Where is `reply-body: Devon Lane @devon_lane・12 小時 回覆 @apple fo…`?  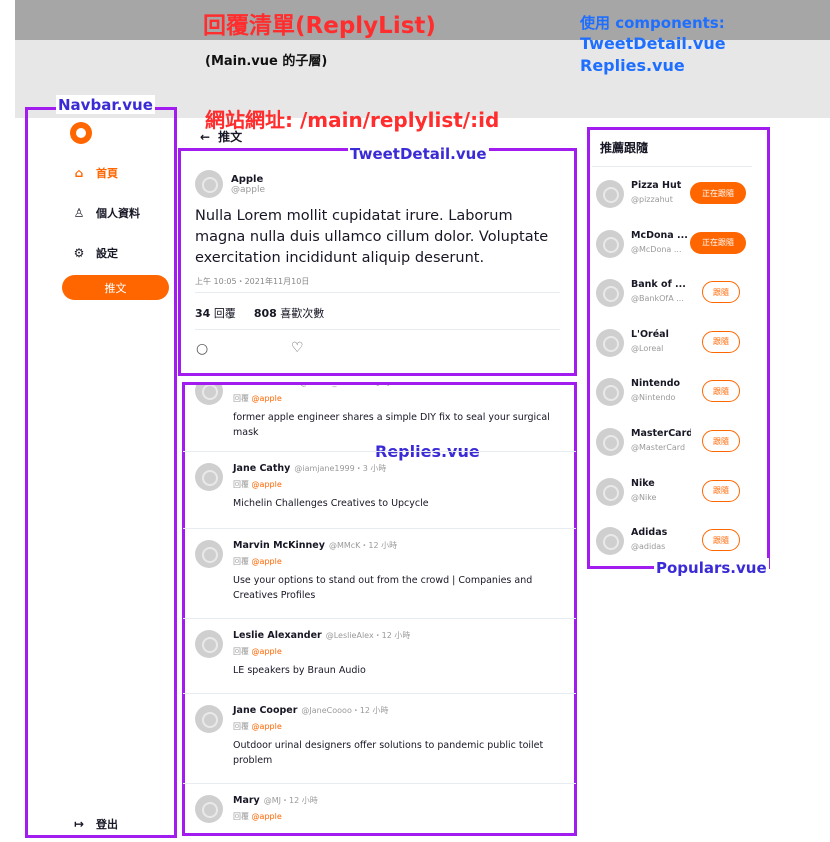
reply-body: Devon Lane @devon_lane・12 小時 回覆 @apple fo… is located at coordinates (393, 412).